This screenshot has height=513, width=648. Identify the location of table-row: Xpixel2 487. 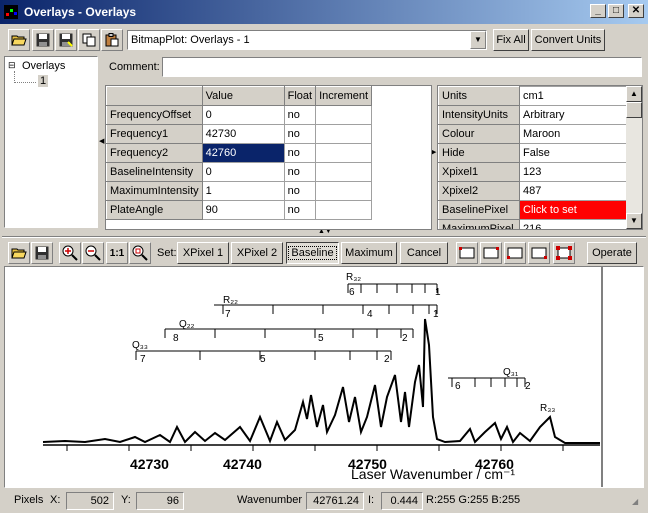
(532, 191).